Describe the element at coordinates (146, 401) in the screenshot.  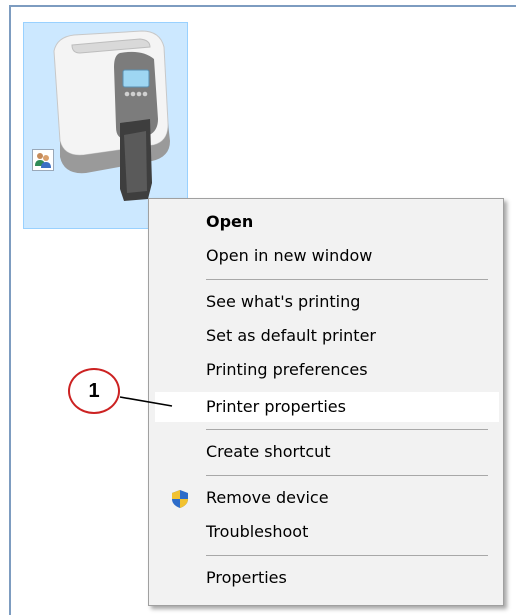
I see `callout-leader-line` at that location.